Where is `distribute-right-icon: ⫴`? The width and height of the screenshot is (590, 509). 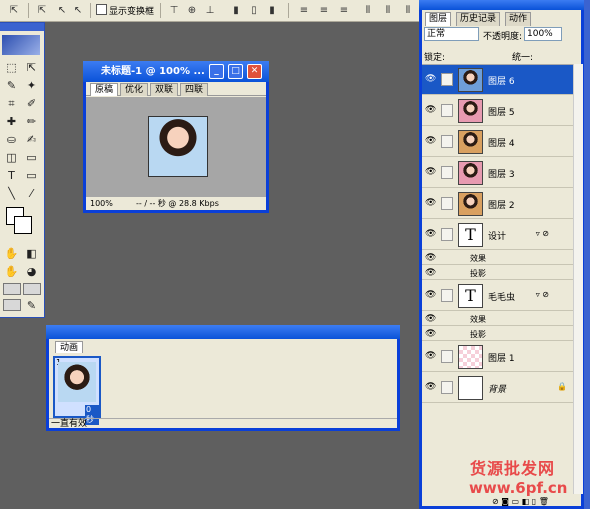 distribute-right-icon: ⫴ is located at coordinates (408, 10).